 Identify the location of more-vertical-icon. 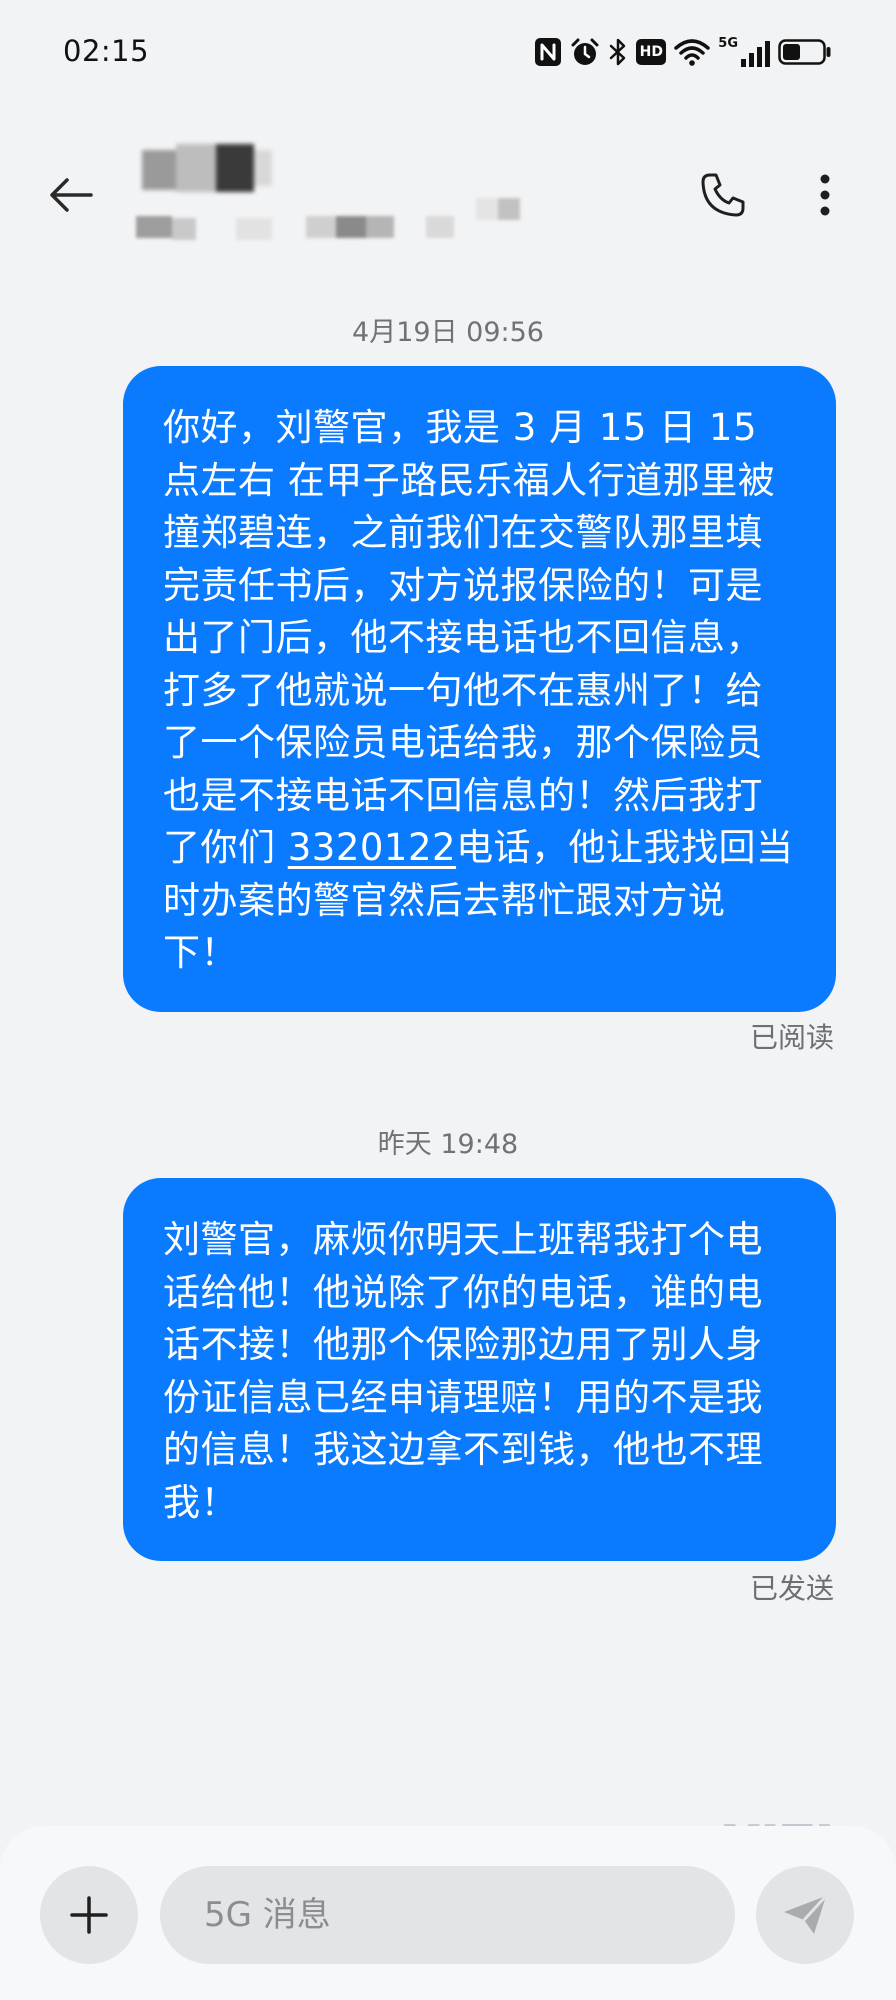
(825, 195).